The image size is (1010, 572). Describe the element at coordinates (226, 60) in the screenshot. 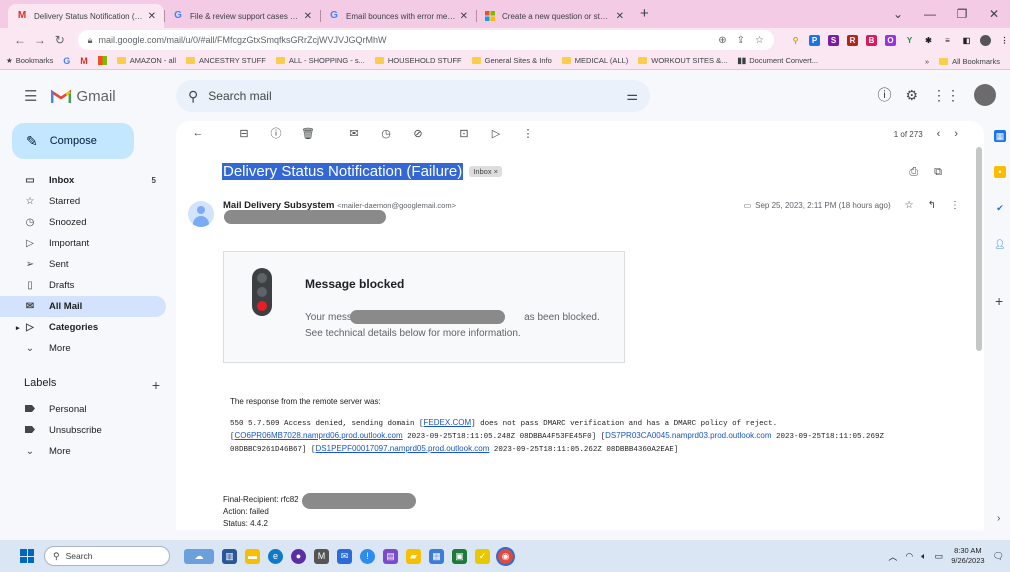

I see `bookmark-folder-ancestry: ANCESTRY STUFF` at that location.